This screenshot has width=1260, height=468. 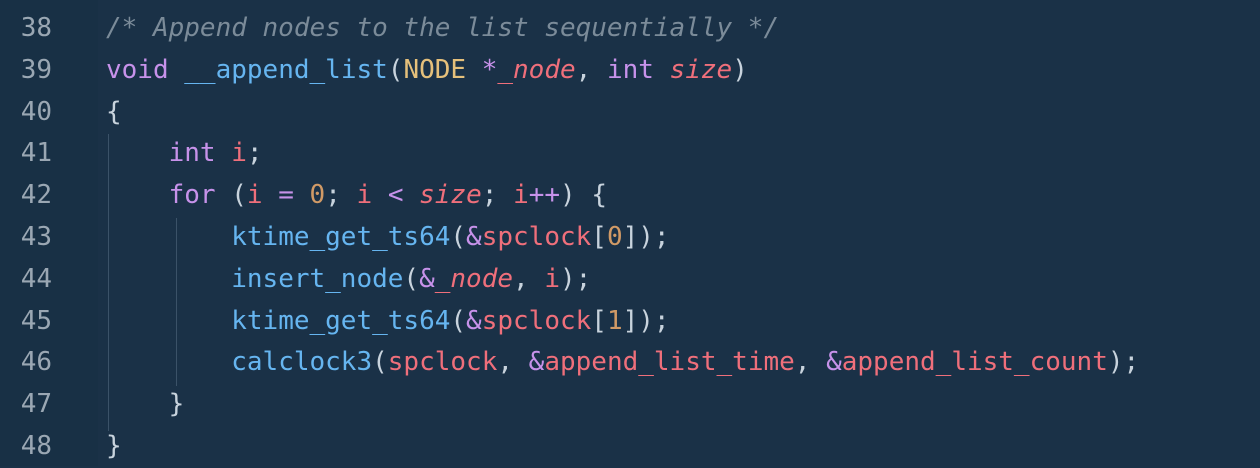 What do you see at coordinates (36, 404) in the screenshot?
I see `line-number: 47` at bounding box center [36, 404].